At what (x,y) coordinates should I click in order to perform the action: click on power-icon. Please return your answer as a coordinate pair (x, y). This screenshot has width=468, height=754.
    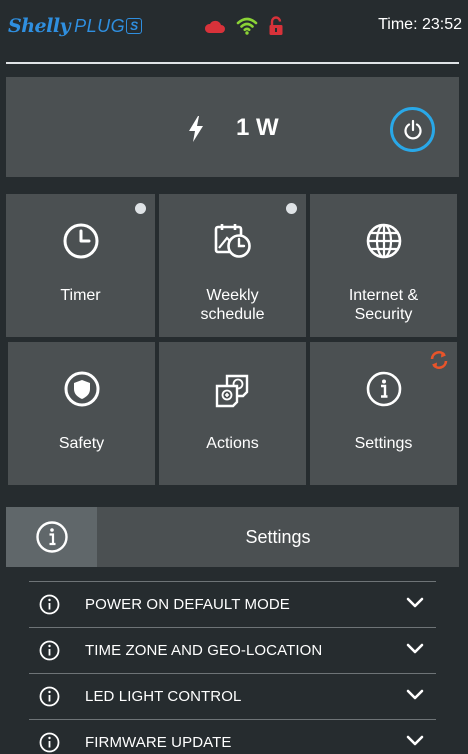
    Looking at the image, I should click on (412, 129).